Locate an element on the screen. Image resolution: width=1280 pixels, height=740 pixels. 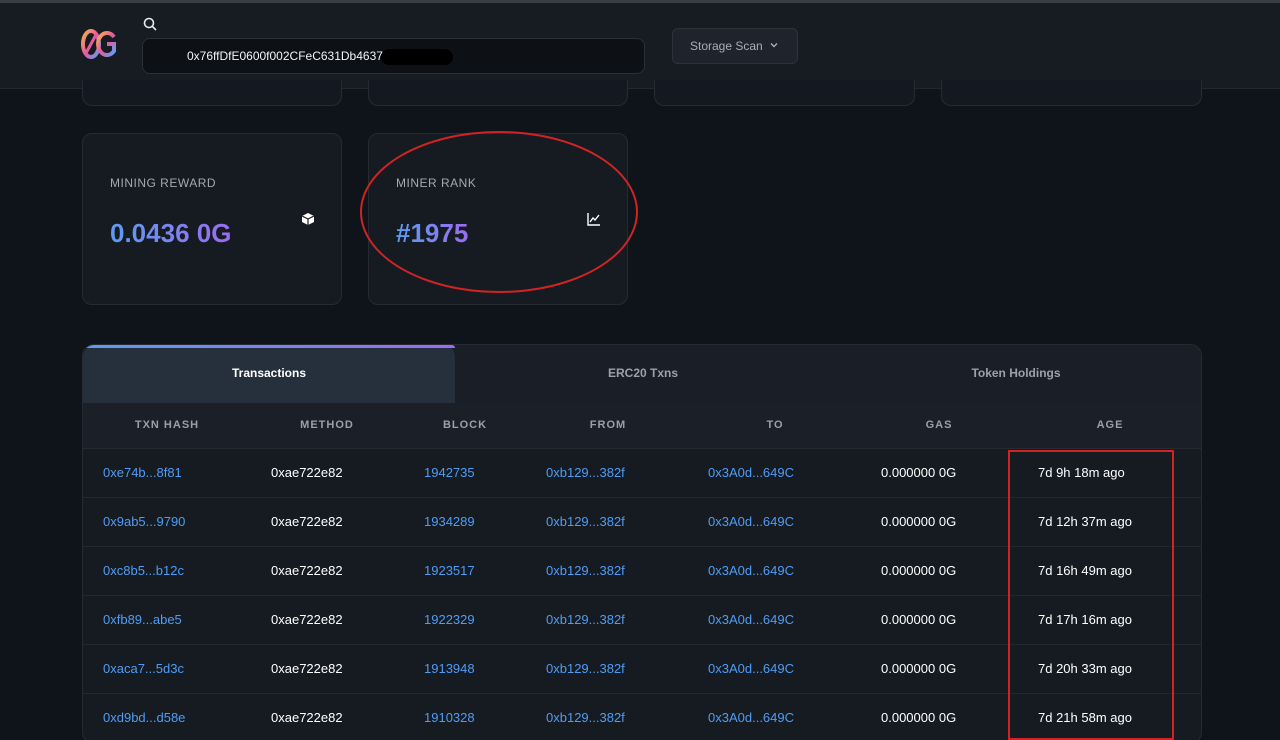
storage-scan-label: Storage Scan is located at coordinates (726, 46).